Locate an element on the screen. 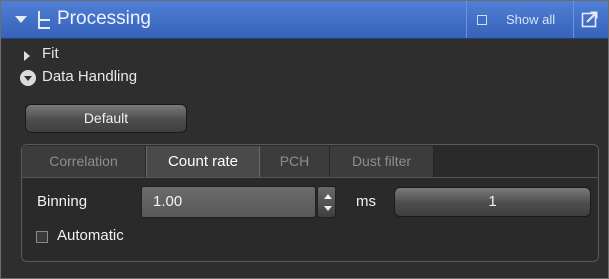 The width and height of the screenshot is (609, 279). undock-icon is located at coordinates (590, 19).